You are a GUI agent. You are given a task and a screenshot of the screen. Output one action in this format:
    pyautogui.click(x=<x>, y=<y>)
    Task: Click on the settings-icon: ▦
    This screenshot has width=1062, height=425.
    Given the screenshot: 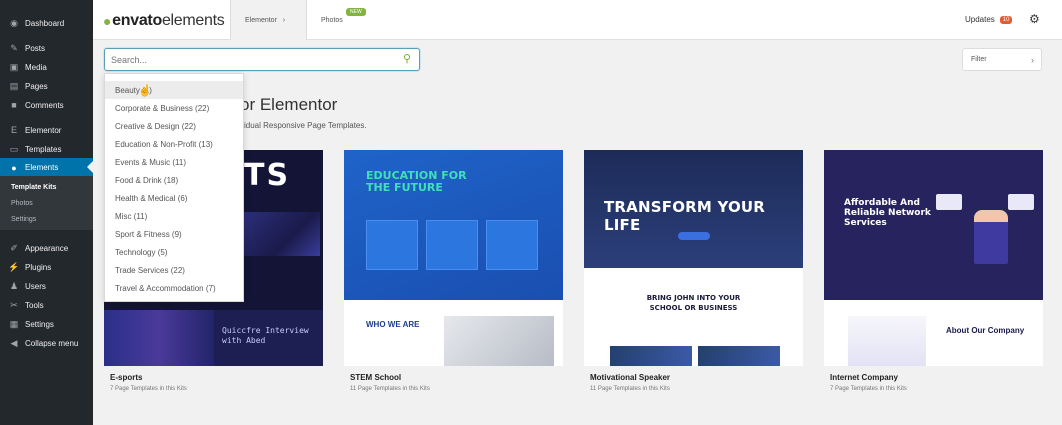 What is the action you would take?
    pyautogui.click(x=14, y=323)
    